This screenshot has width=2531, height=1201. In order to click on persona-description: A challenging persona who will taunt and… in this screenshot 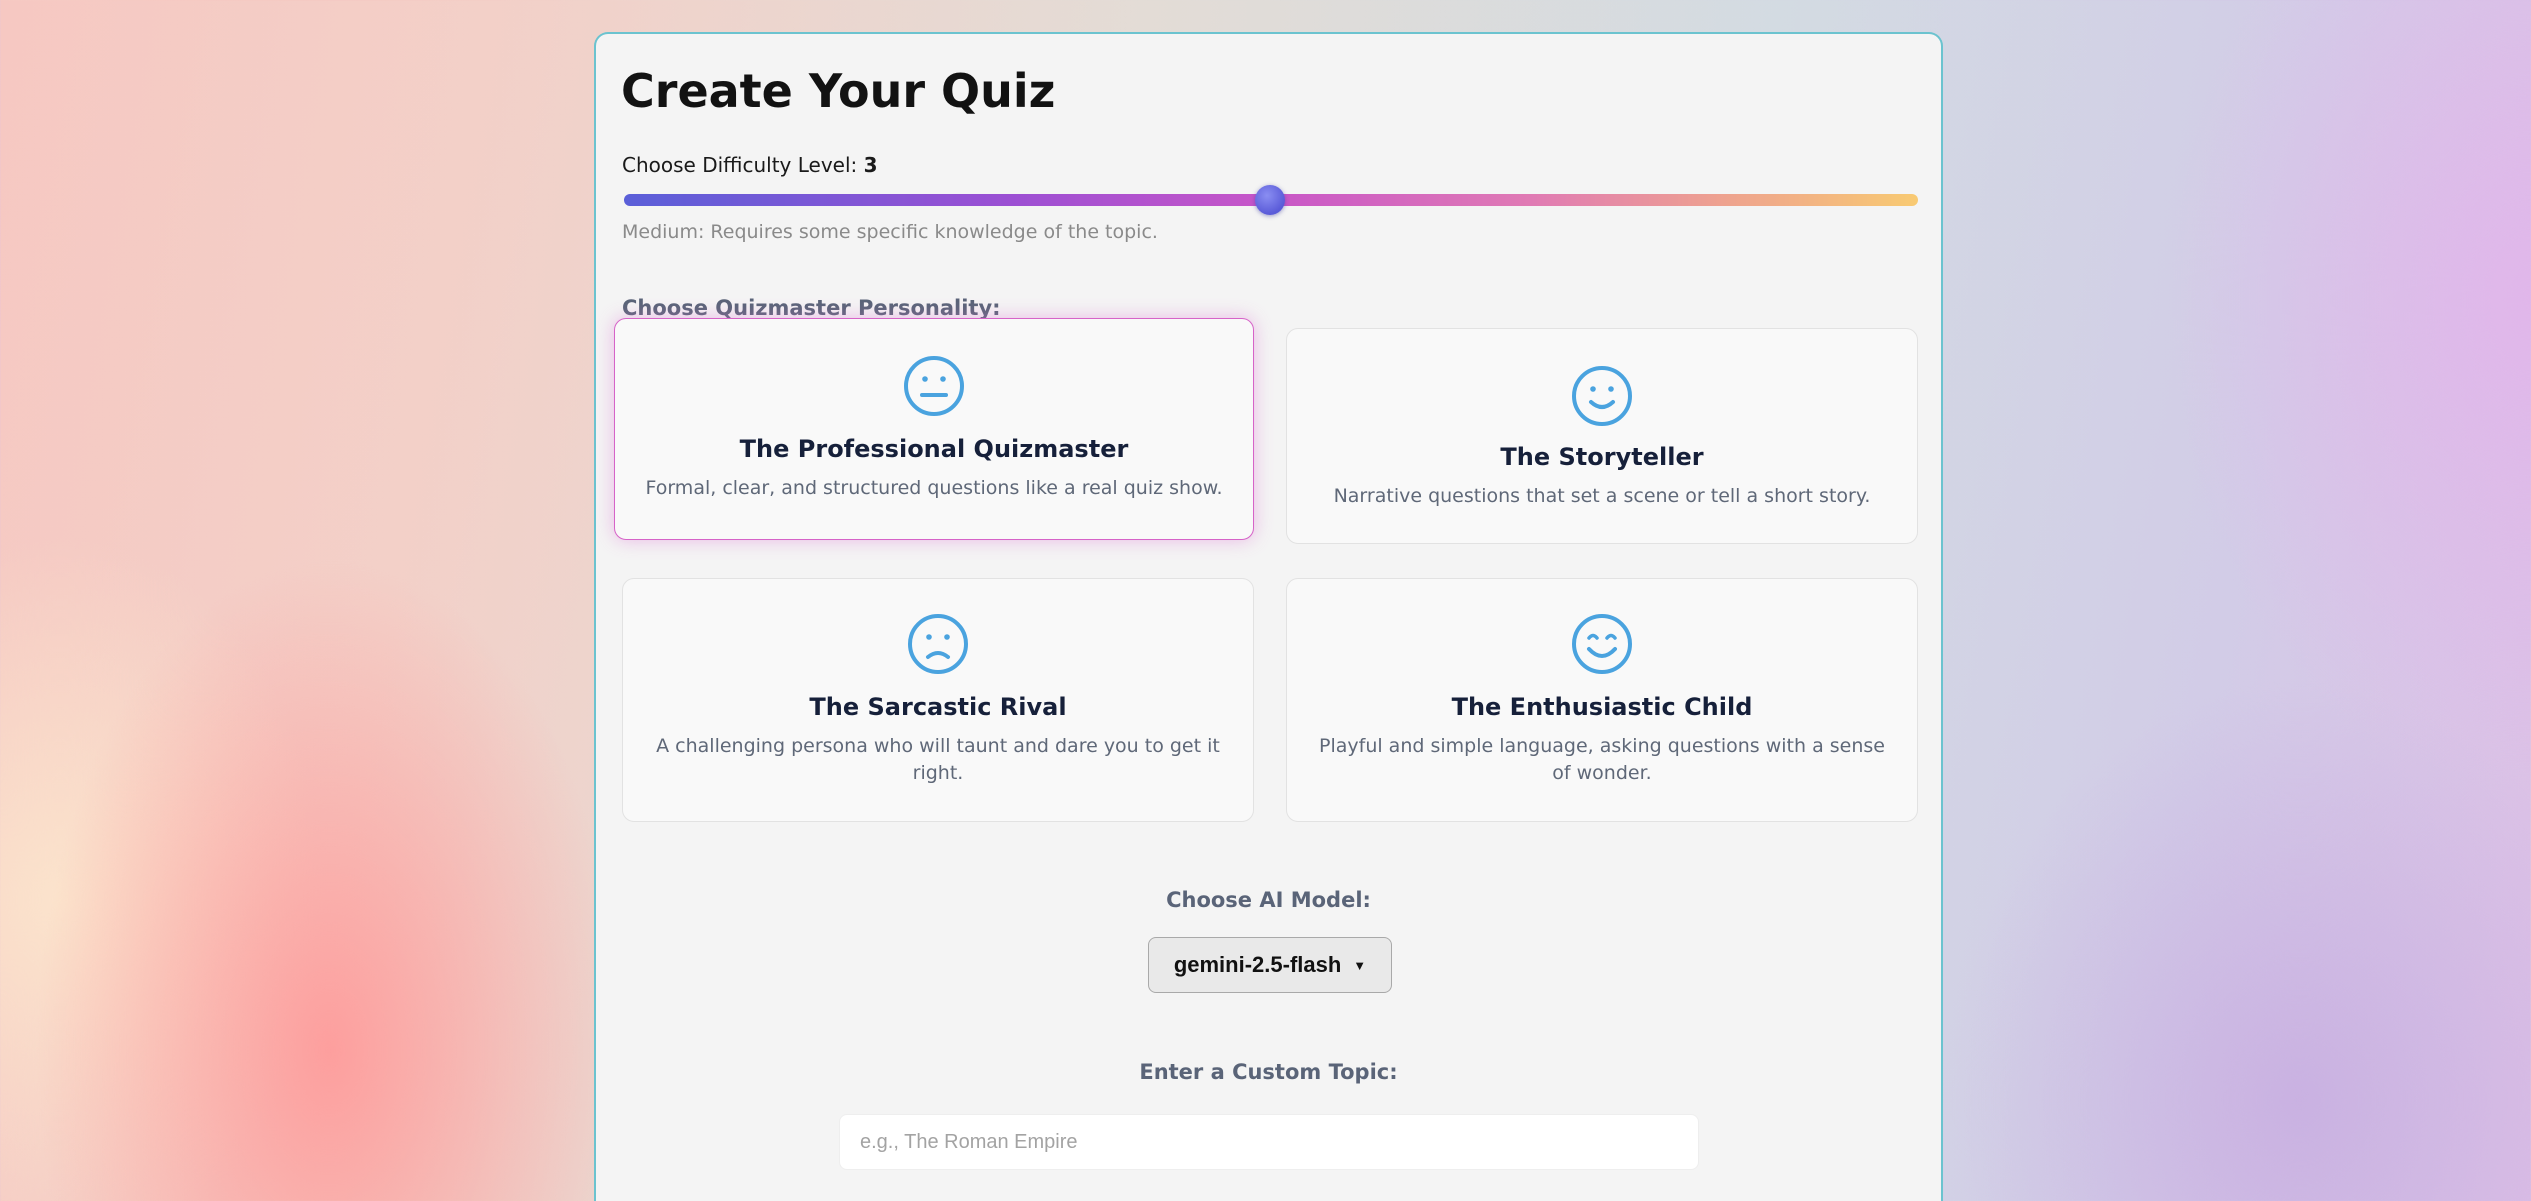, I will do `click(938, 759)`.